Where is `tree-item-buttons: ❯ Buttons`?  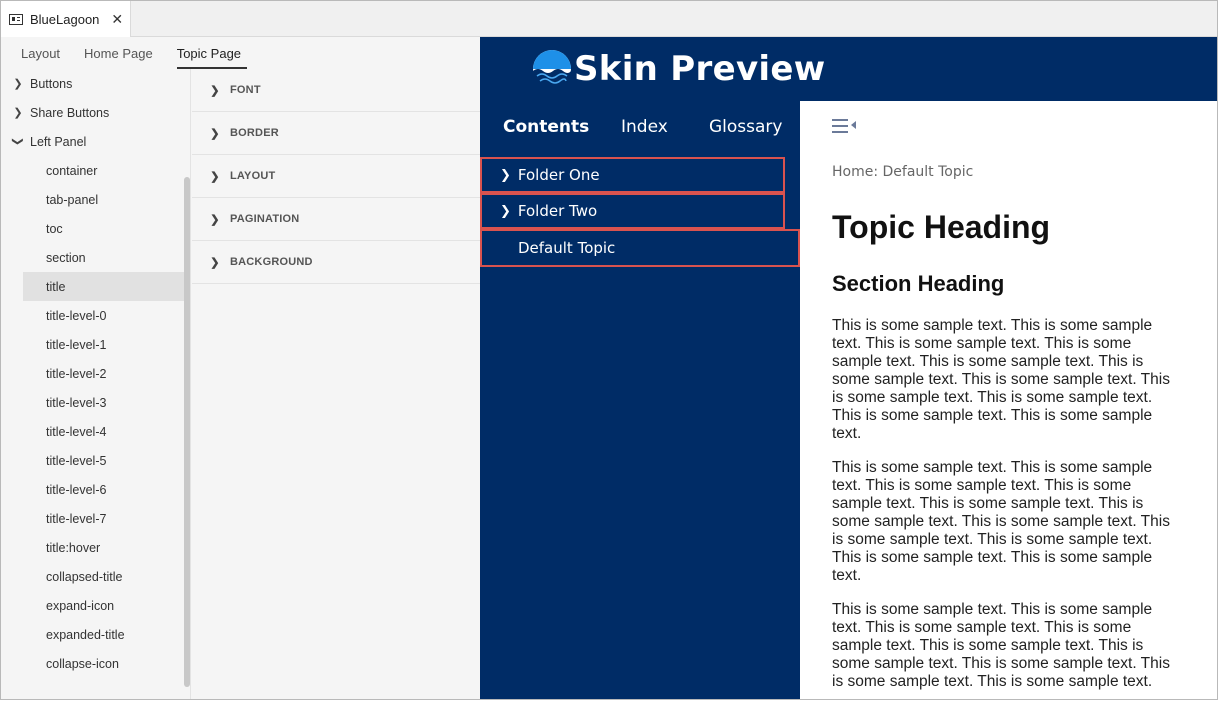 tree-item-buttons: ❯ Buttons is located at coordinates (92, 83).